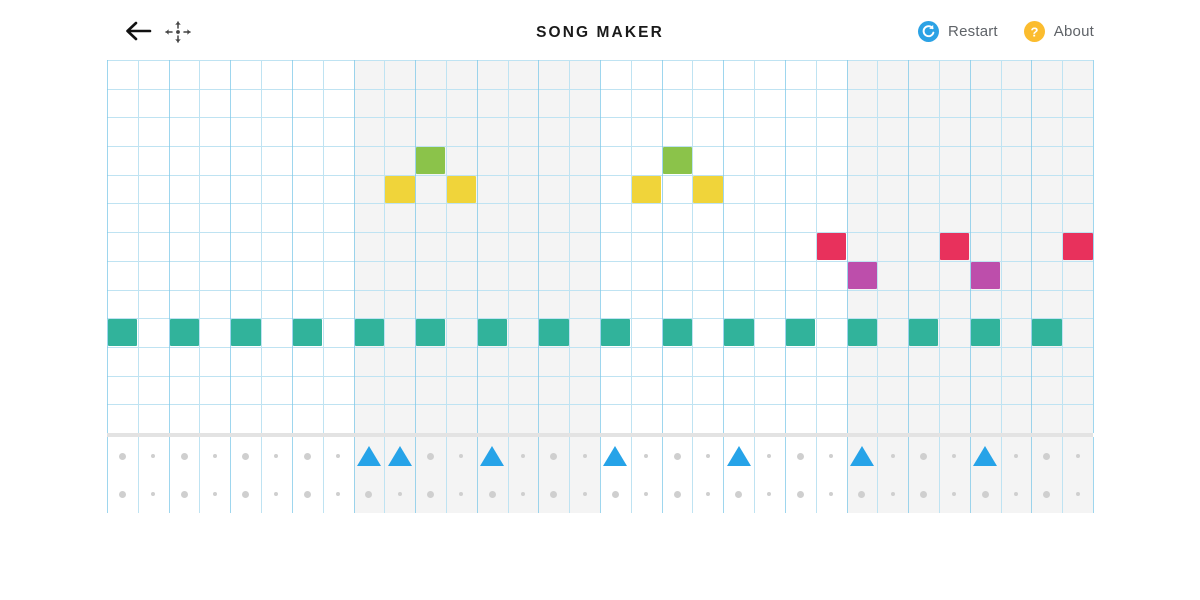  Describe the element at coordinates (973, 31) in the screenshot. I see `restart-label: Restart` at that location.